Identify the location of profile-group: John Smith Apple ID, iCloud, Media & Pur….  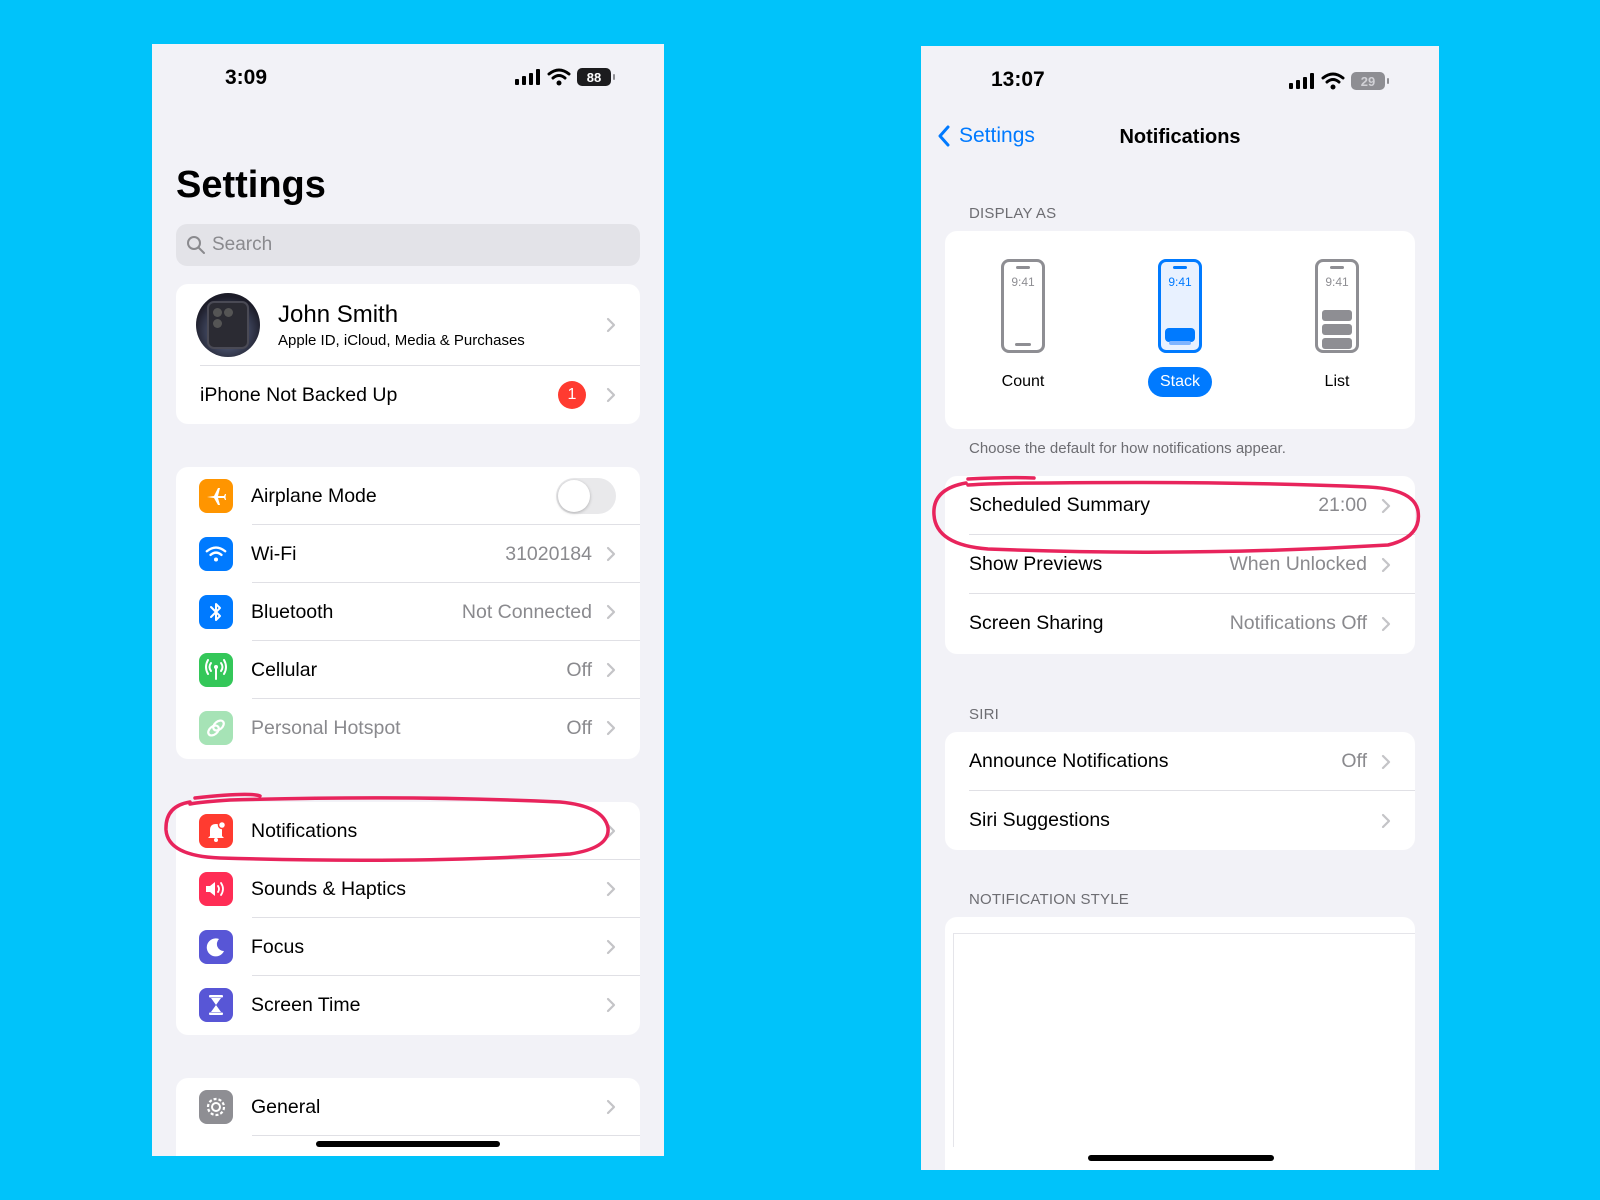
(408, 354).